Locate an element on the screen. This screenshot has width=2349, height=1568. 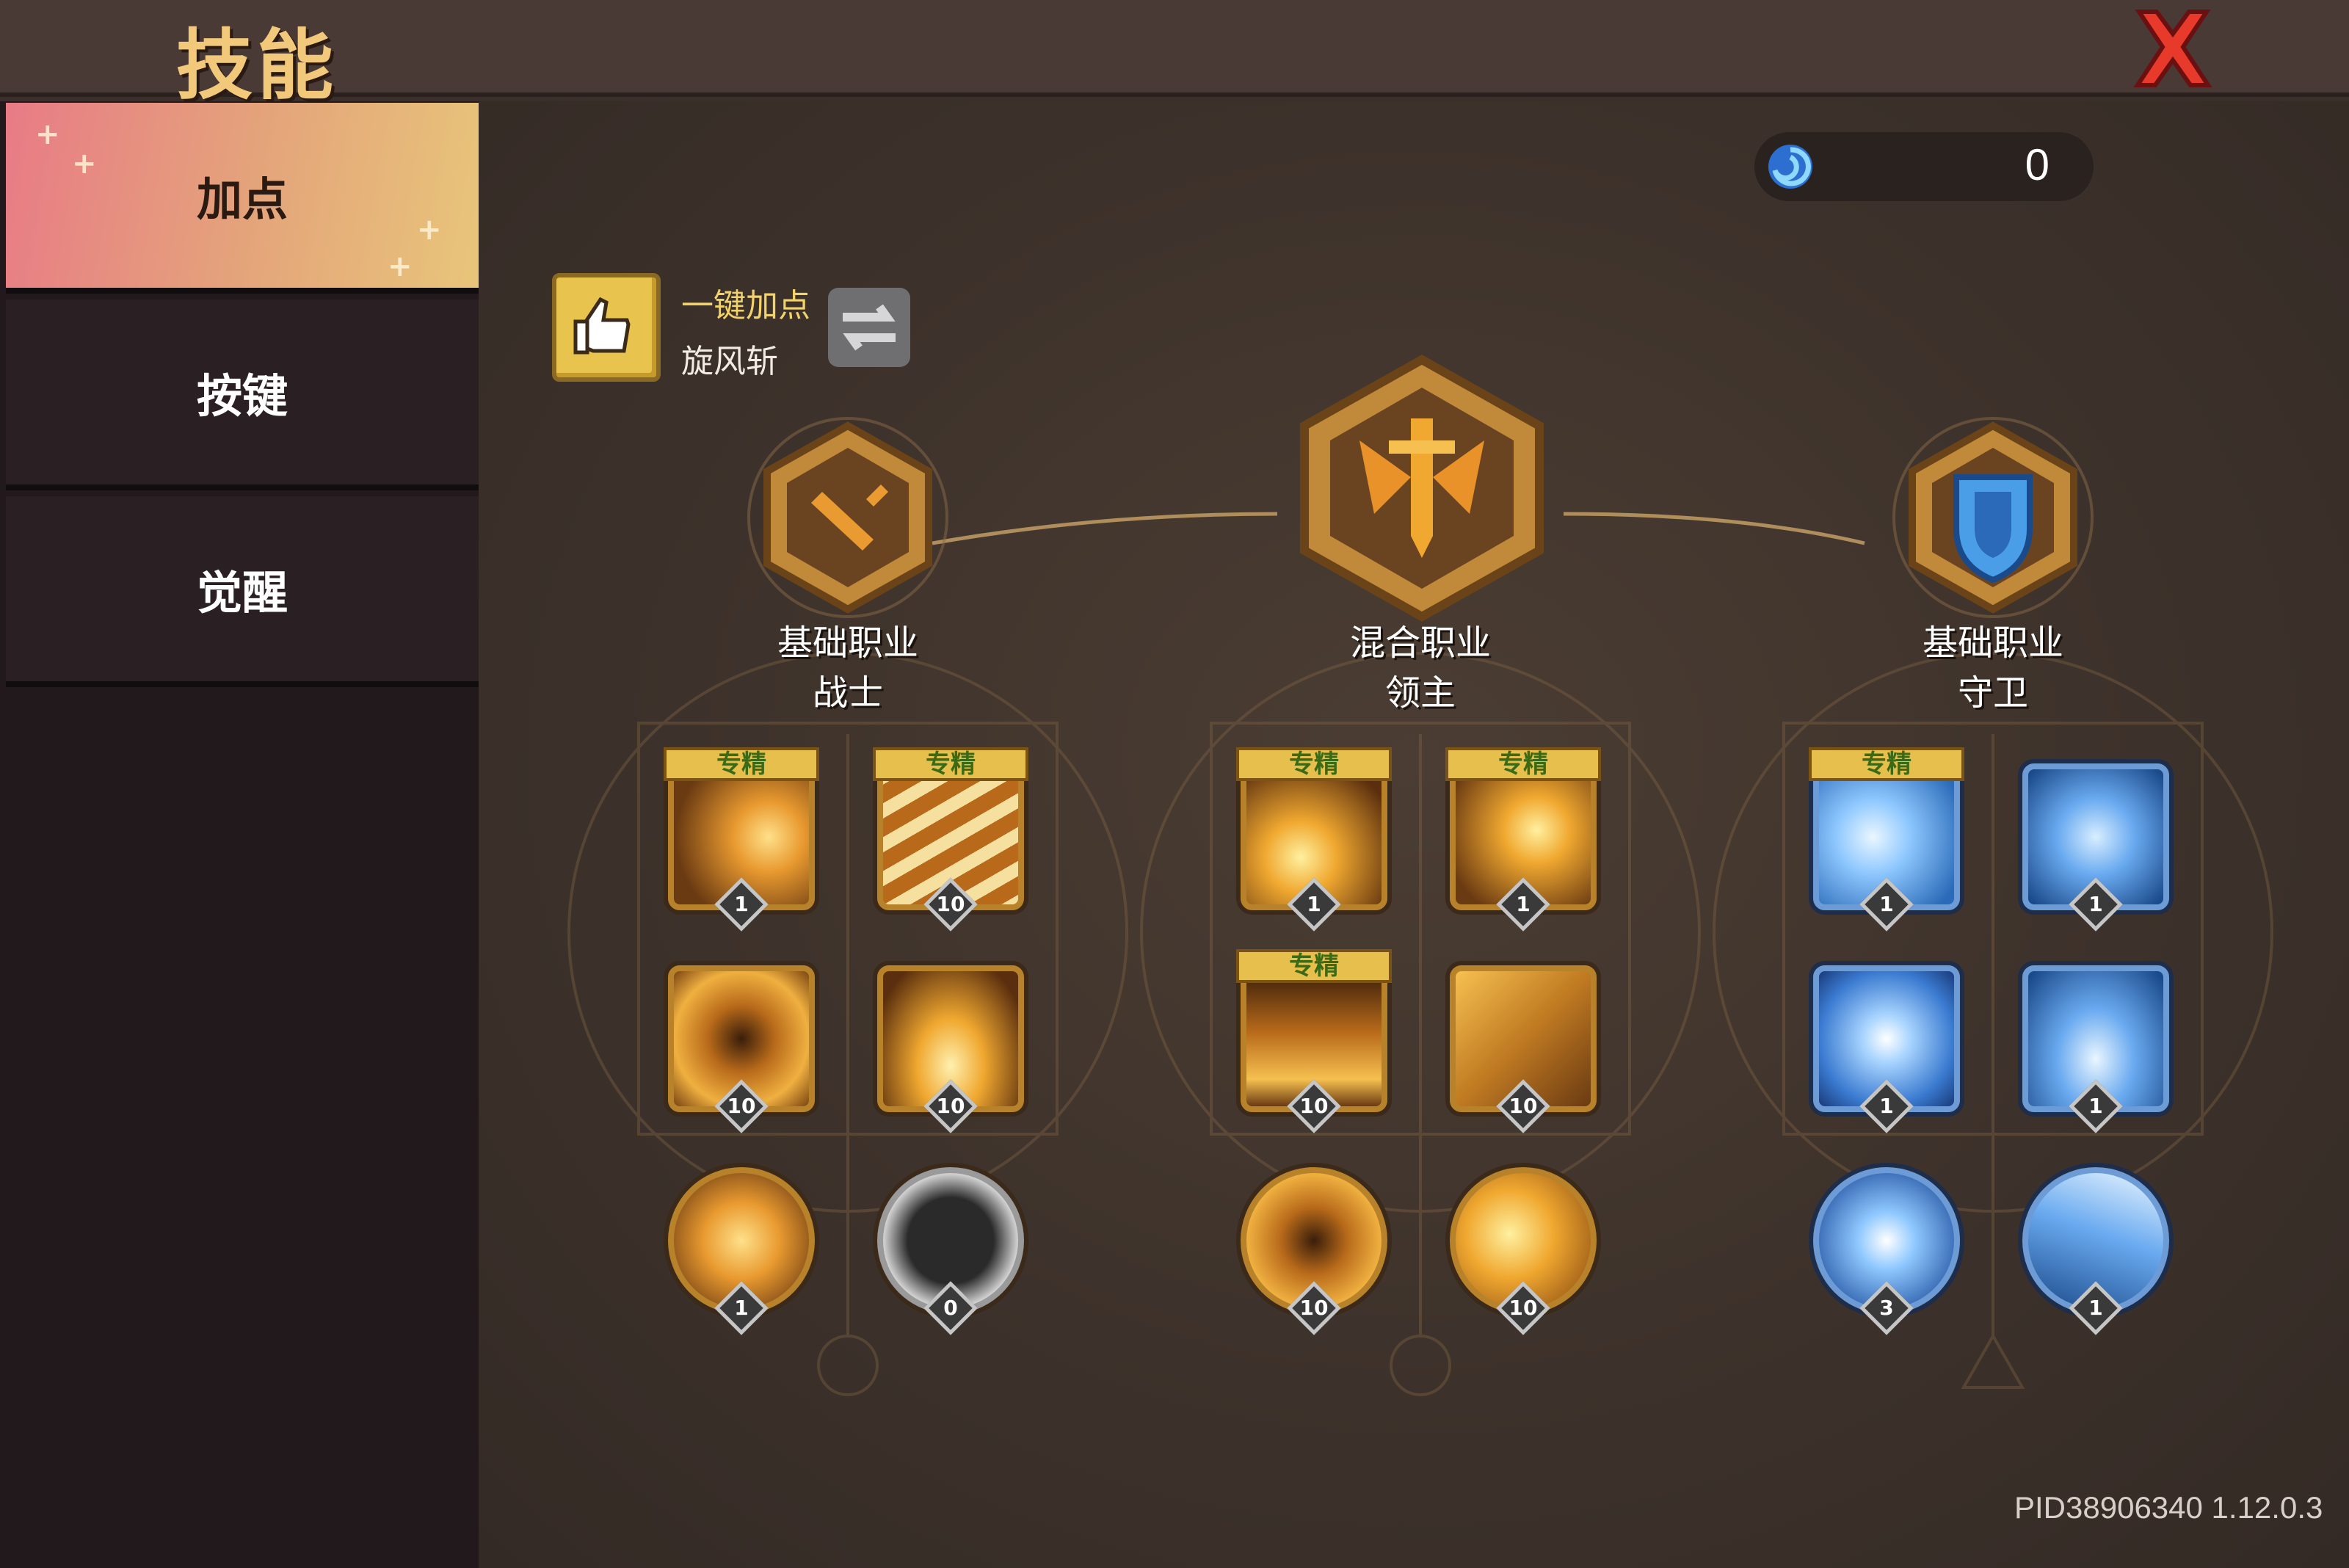
currency-display: 0 is located at coordinates (1924, 166).